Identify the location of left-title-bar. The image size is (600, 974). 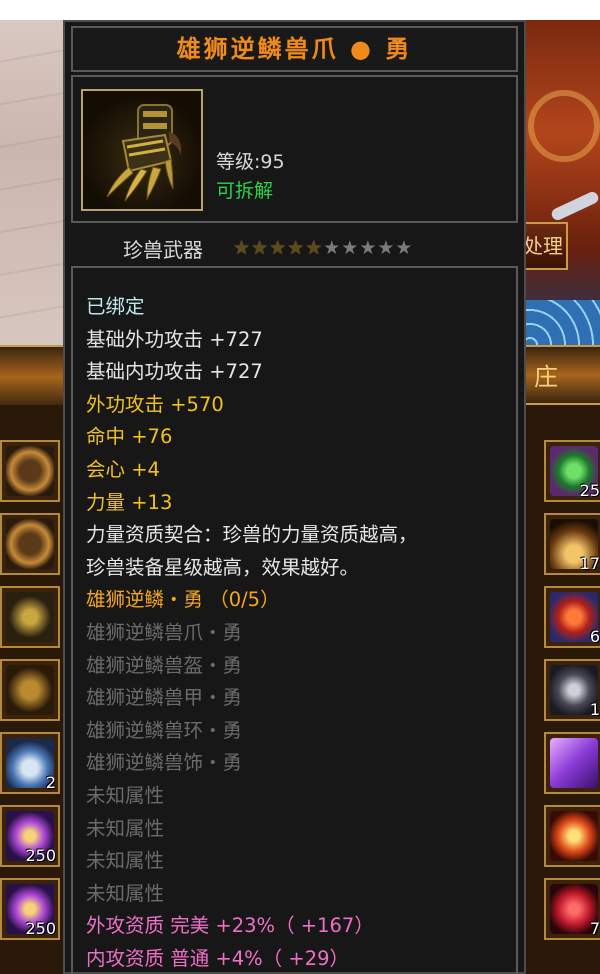
(35, 377).